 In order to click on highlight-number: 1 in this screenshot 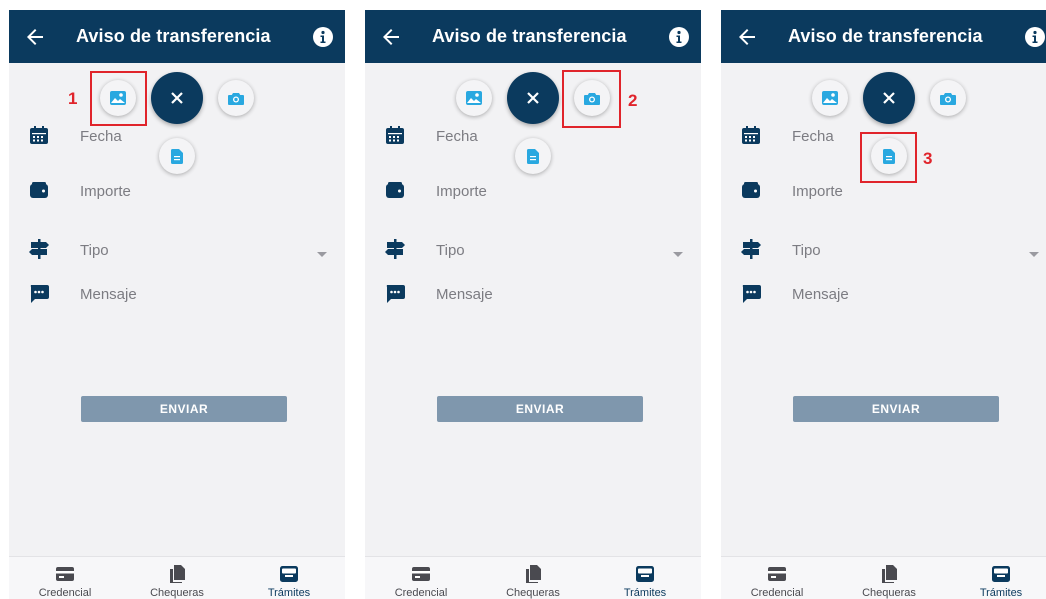, I will do `click(73, 98)`.